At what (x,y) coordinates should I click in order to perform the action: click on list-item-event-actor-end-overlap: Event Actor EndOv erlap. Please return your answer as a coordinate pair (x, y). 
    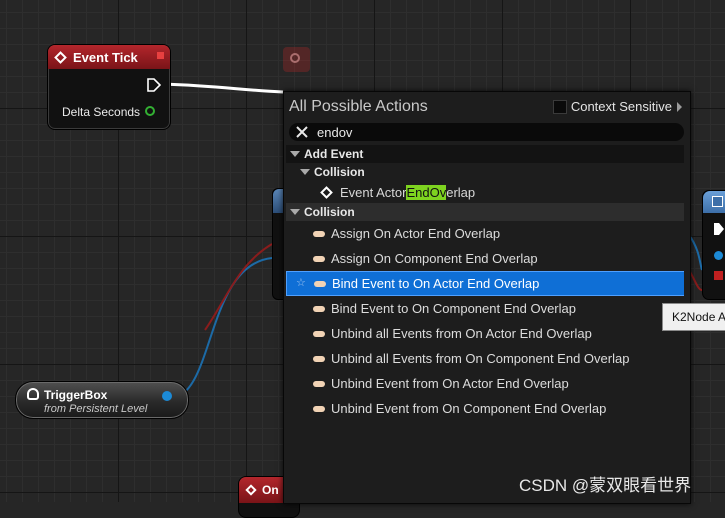
    Looking at the image, I should click on (486, 192).